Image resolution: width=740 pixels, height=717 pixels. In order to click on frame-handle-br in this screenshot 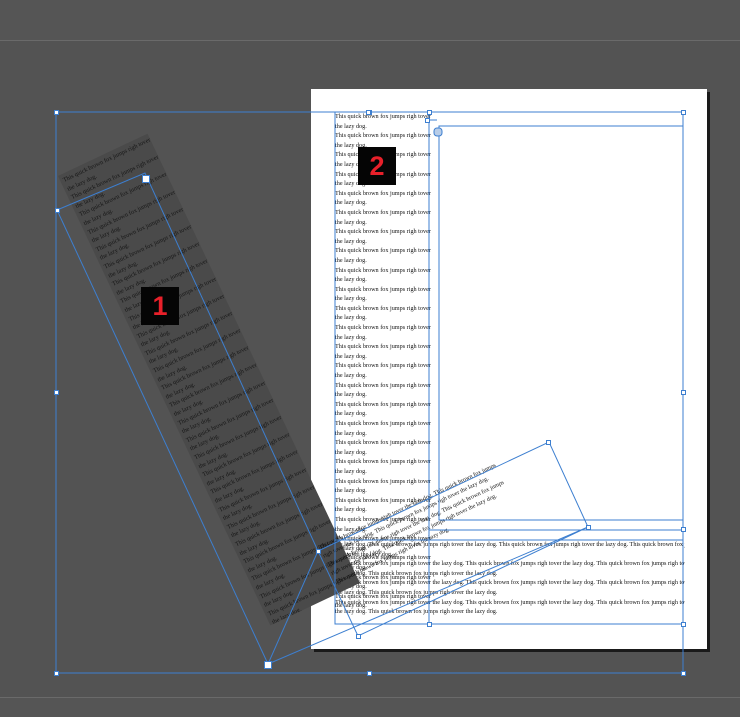, I will do `click(683, 624)`.